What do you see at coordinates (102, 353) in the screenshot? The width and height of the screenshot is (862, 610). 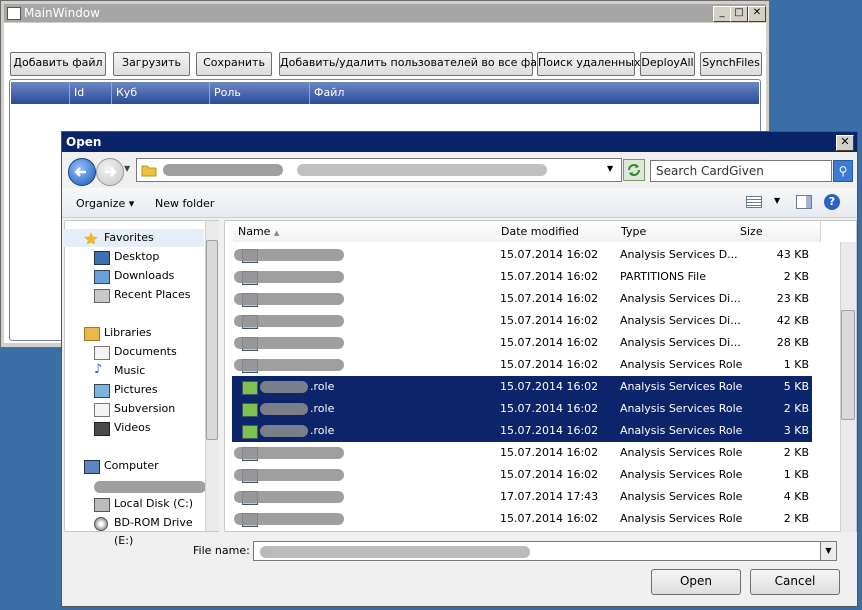 I see `documents-icon` at bounding box center [102, 353].